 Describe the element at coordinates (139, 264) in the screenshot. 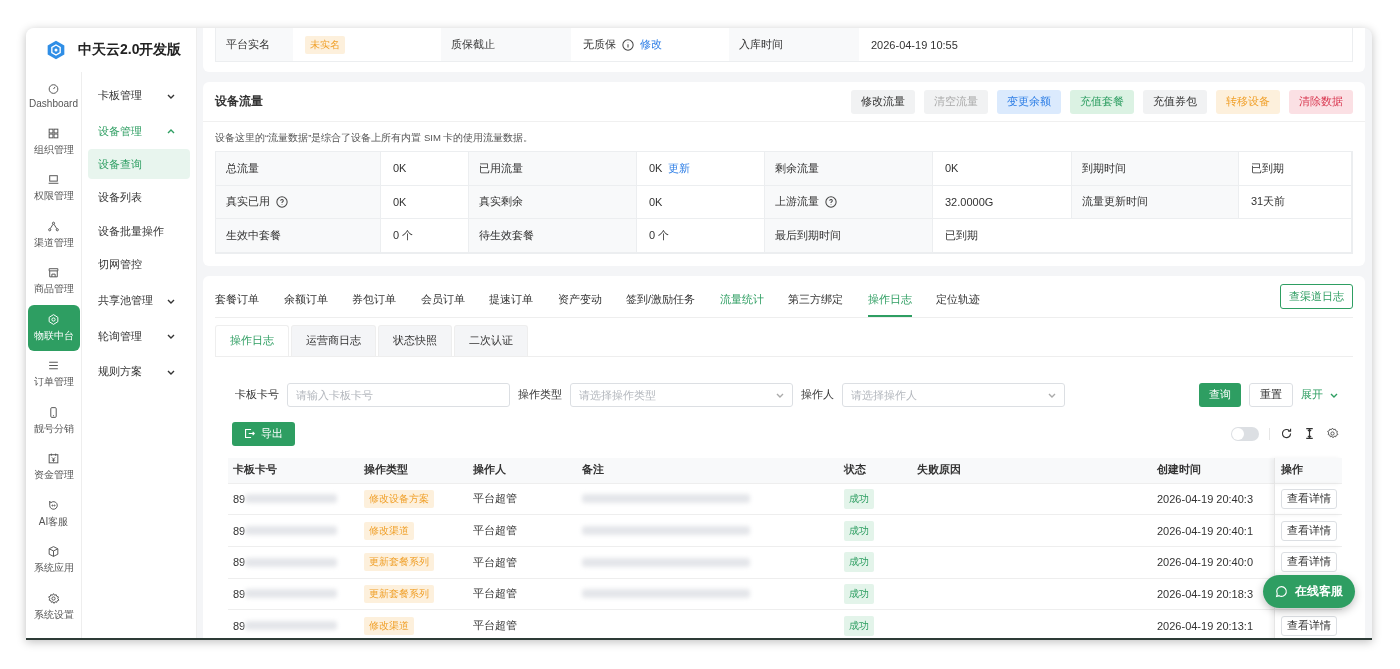

I see `menu-item: 切网管控` at that location.